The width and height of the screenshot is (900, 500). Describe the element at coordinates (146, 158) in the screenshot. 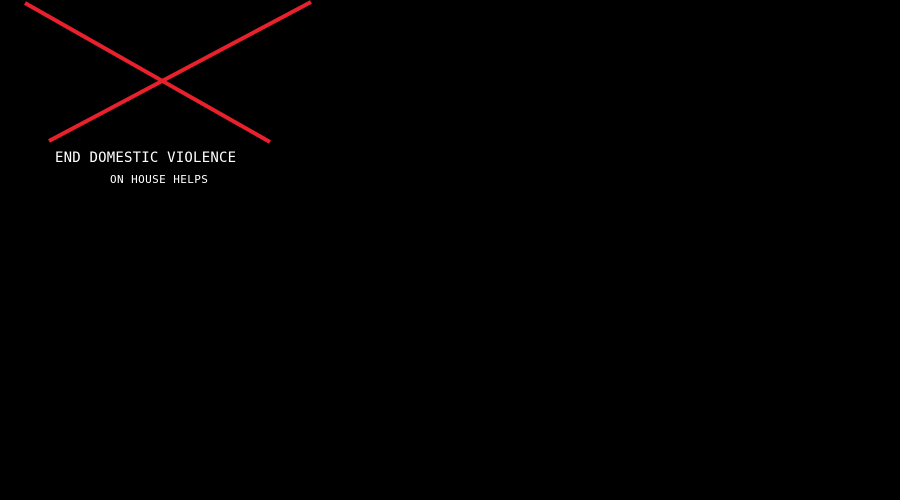

I see `headline-text: END DOMESTIC VIOLENCE` at that location.